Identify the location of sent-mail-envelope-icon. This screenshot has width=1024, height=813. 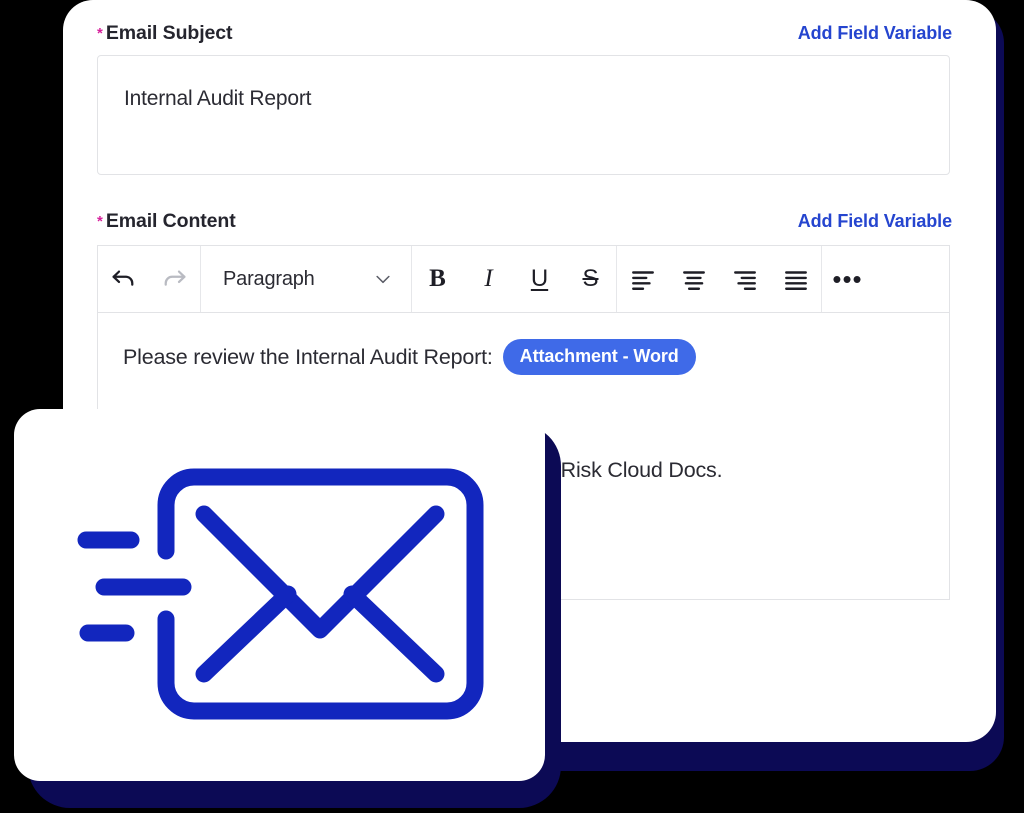
(280, 594).